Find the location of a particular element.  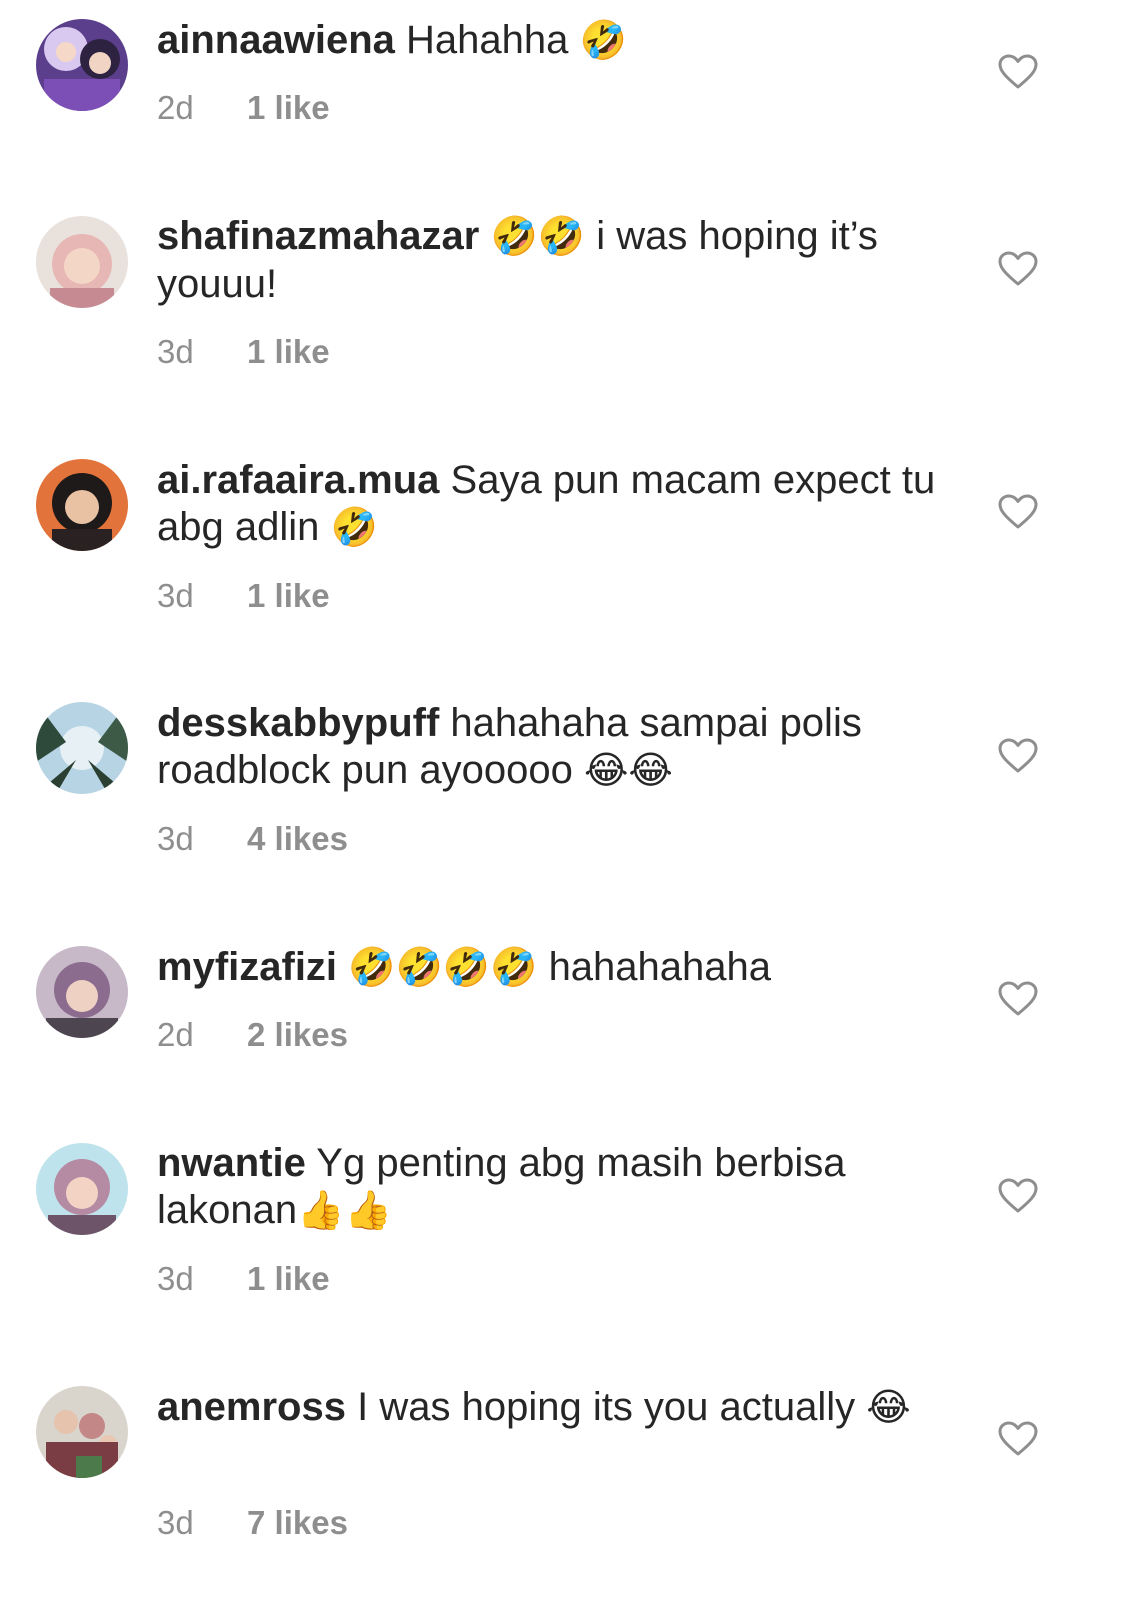

comment-meta: 2d 2 likes is located at coordinates (252, 1035).